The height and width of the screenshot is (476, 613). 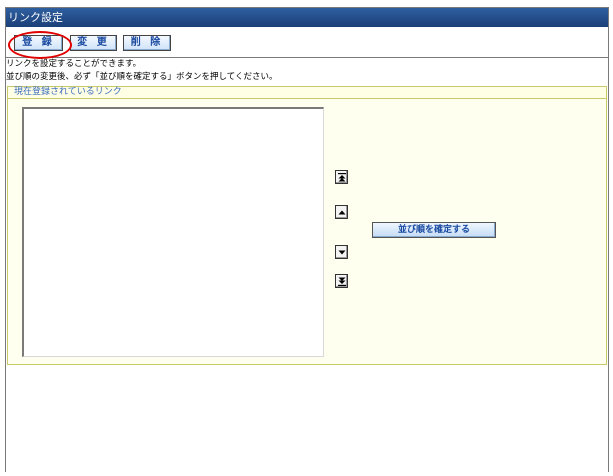 What do you see at coordinates (142, 77) in the screenshot?
I see `instruction-text: 並び順の変更後、必ず「並び順を確定する」ボタンを押してください。` at bounding box center [142, 77].